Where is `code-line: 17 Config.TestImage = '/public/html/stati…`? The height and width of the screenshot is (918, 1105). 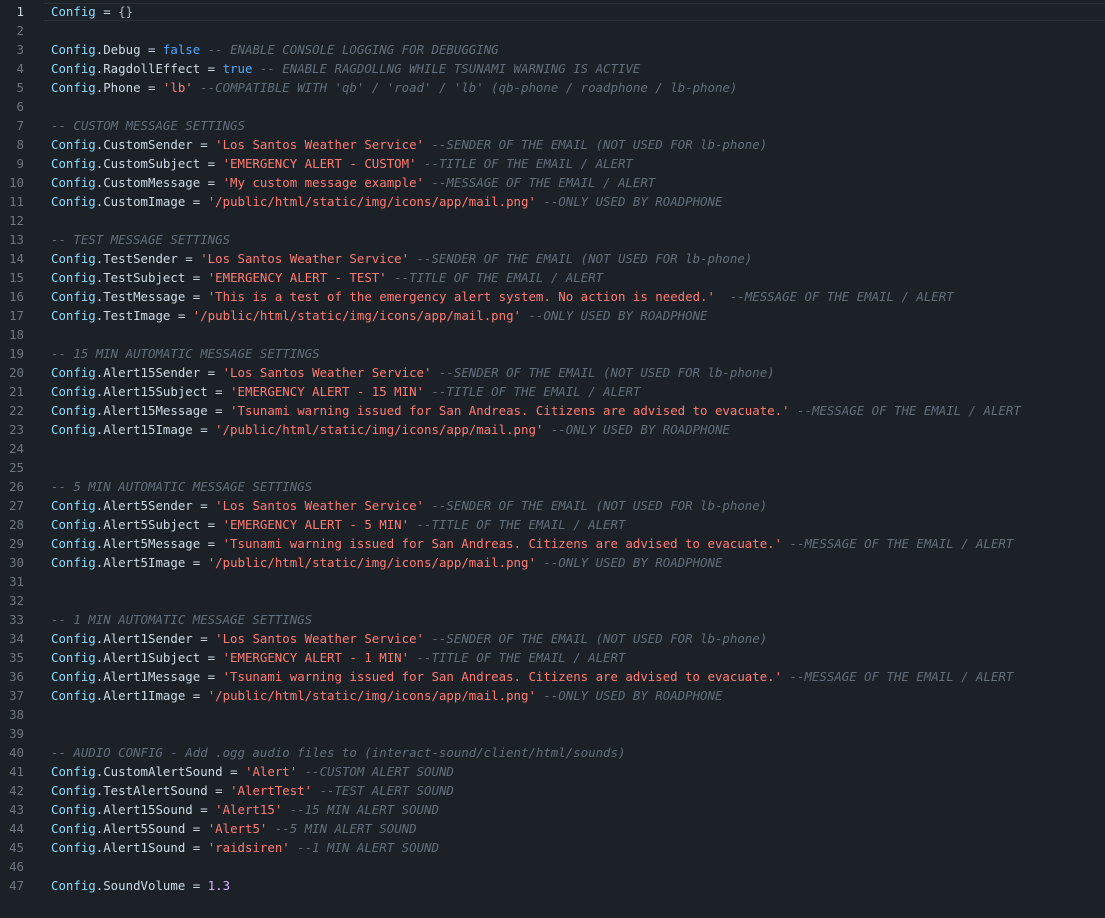 code-line: 17 Config.TestImage = '/public/html/stati… is located at coordinates (552, 315).